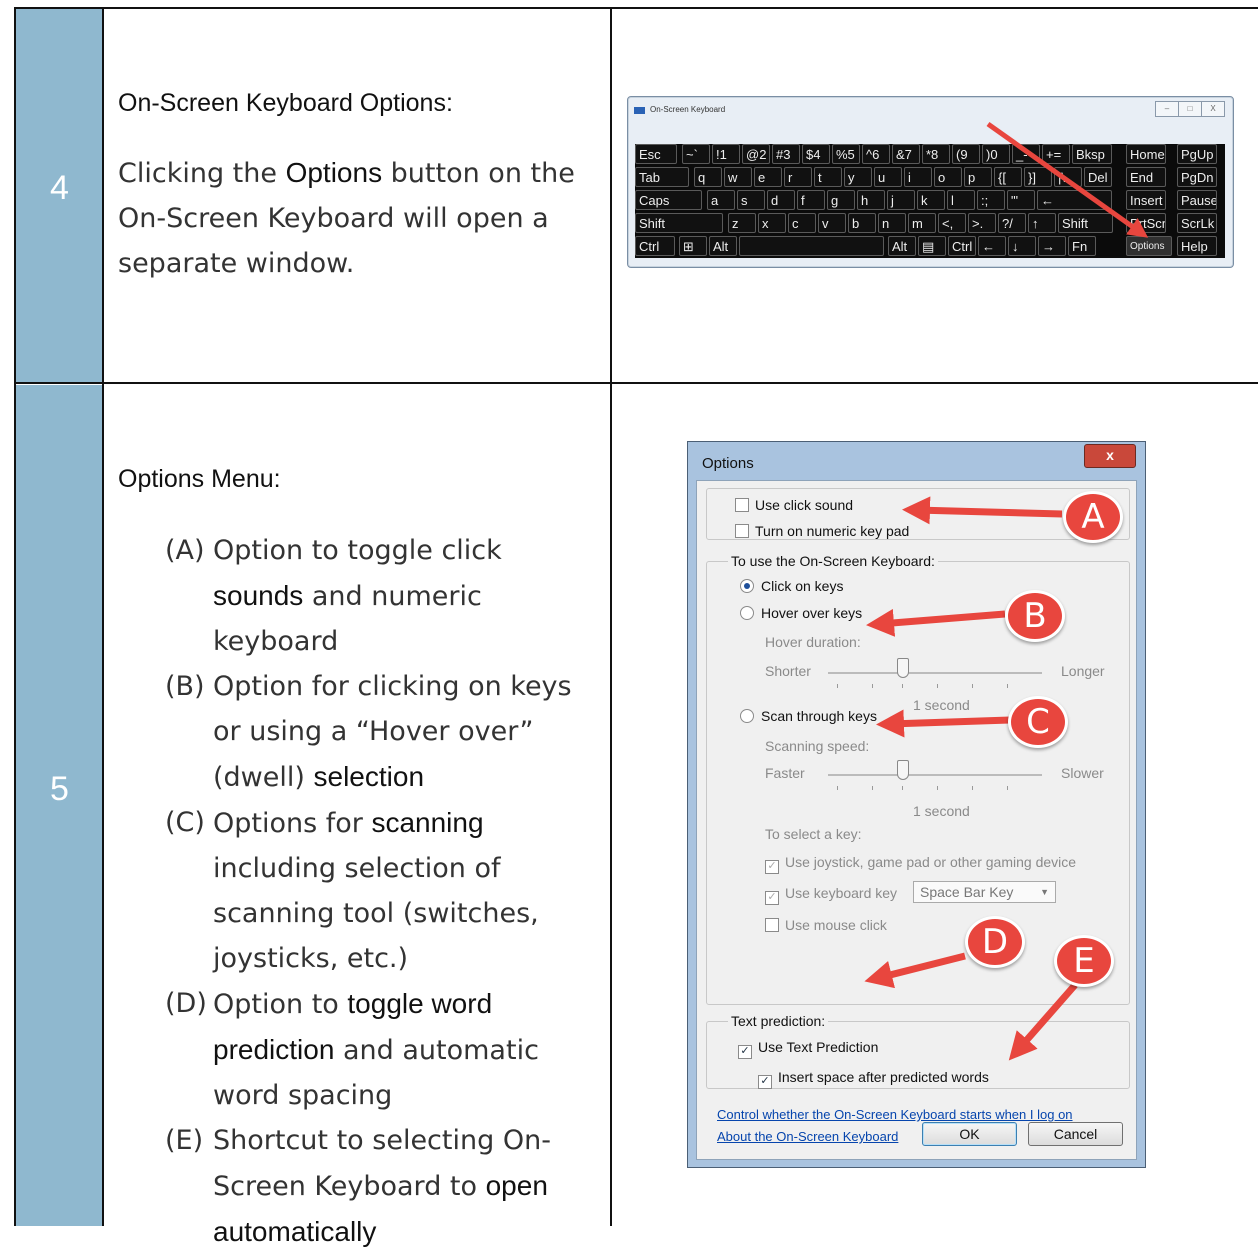 The width and height of the screenshot is (1258, 1255). What do you see at coordinates (873, 1079) in the screenshot?
I see `insert-space-checkbox: ✓ Insert space after predicted words` at bounding box center [873, 1079].